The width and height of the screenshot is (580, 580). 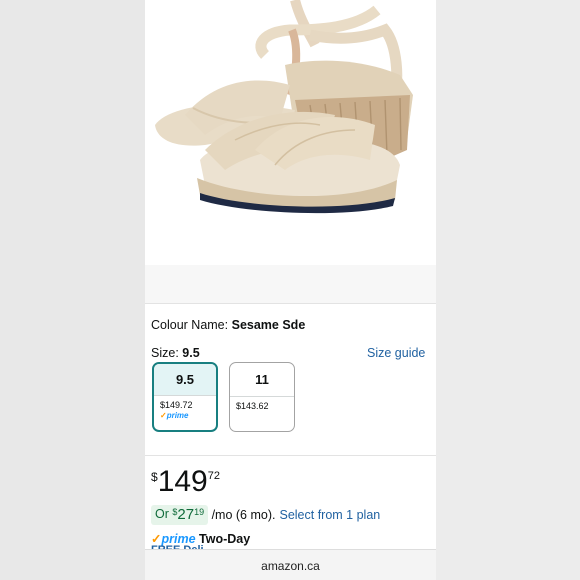 What do you see at coordinates (174, 415) in the screenshot?
I see `prime-badge: ✓prime` at bounding box center [174, 415].